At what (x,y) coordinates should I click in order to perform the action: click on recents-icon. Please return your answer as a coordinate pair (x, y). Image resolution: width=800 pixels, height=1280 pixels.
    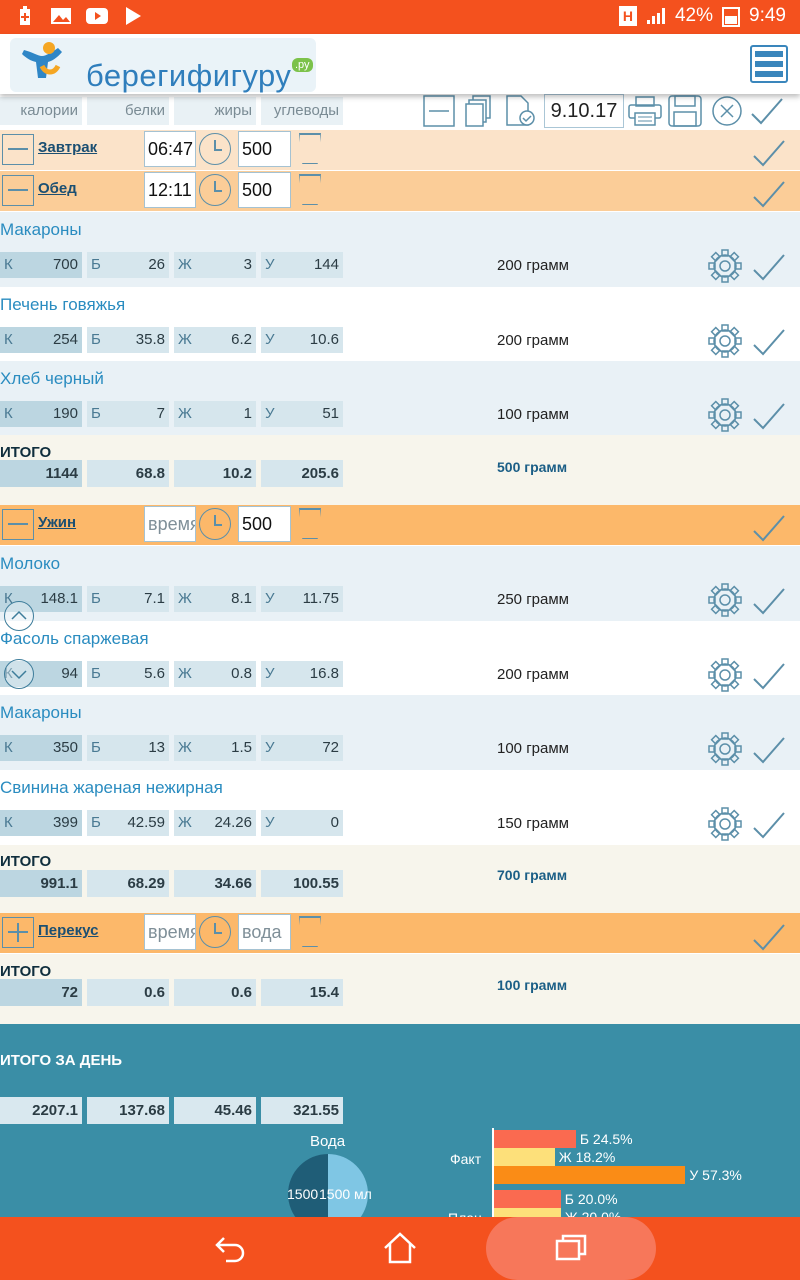
    Looking at the image, I should click on (571, 1248).